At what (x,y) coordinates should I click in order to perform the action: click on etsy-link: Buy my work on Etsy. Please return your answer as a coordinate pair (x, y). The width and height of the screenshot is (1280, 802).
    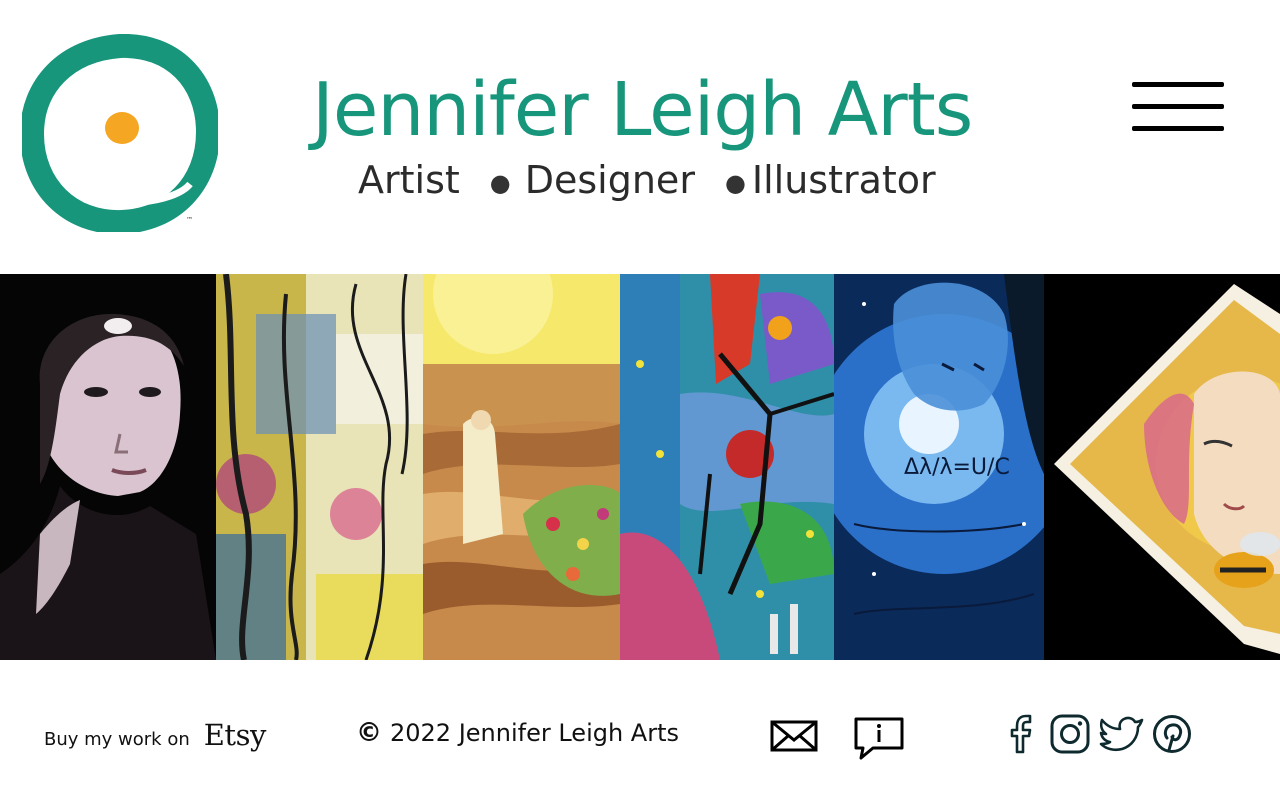
    Looking at the image, I should click on (155, 735).